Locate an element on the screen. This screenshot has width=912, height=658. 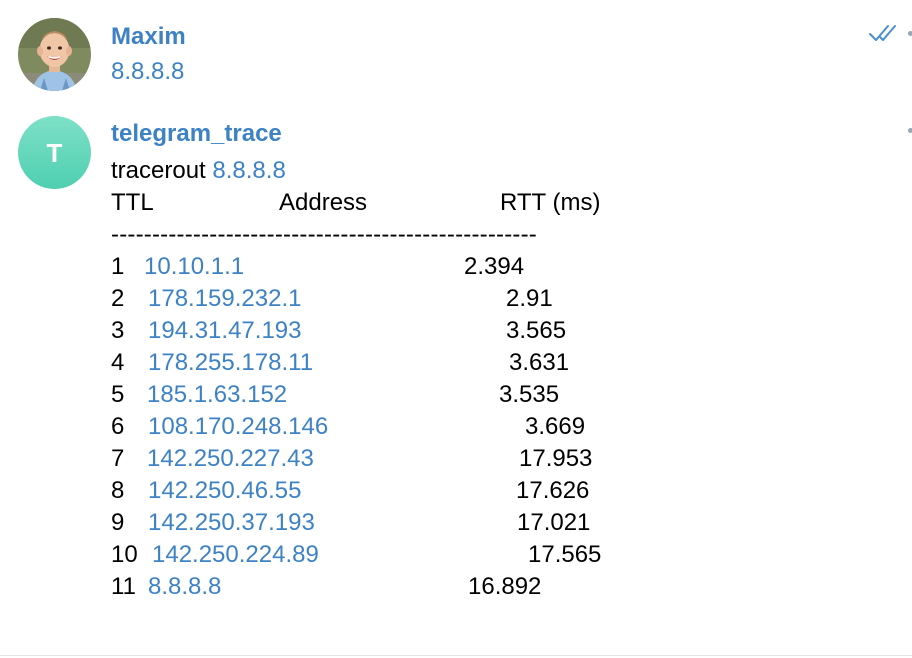
sender-name: telegram_trace is located at coordinates (196, 134).